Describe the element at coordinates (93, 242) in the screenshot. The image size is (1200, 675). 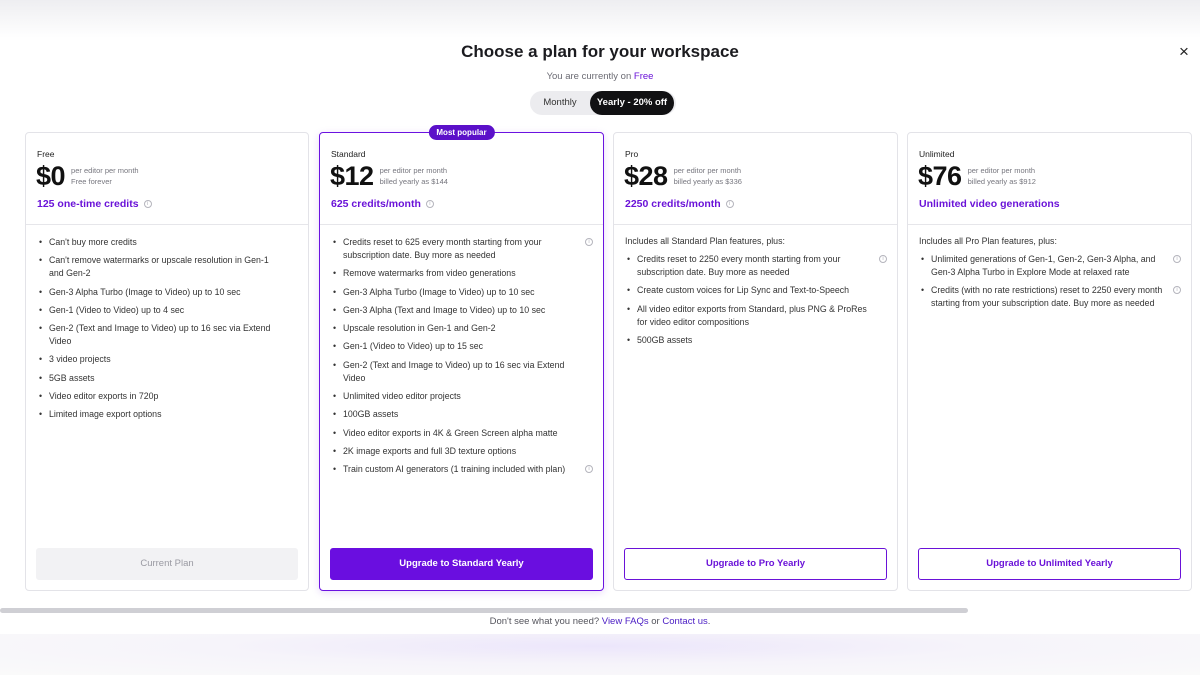
I see `feature-text: Can't buy more credits` at that location.